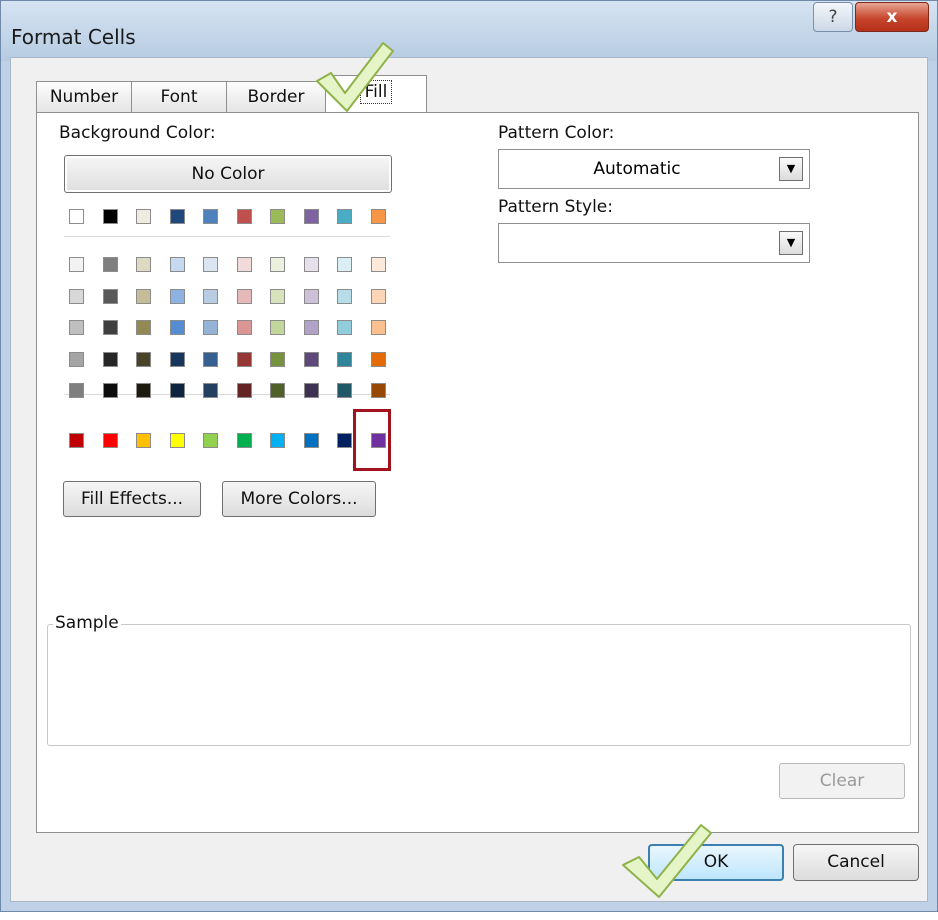  What do you see at coordinates (856, 862) in the screenshot?
I see `cancel-button: Cancel` at bounding box center [856, 862].